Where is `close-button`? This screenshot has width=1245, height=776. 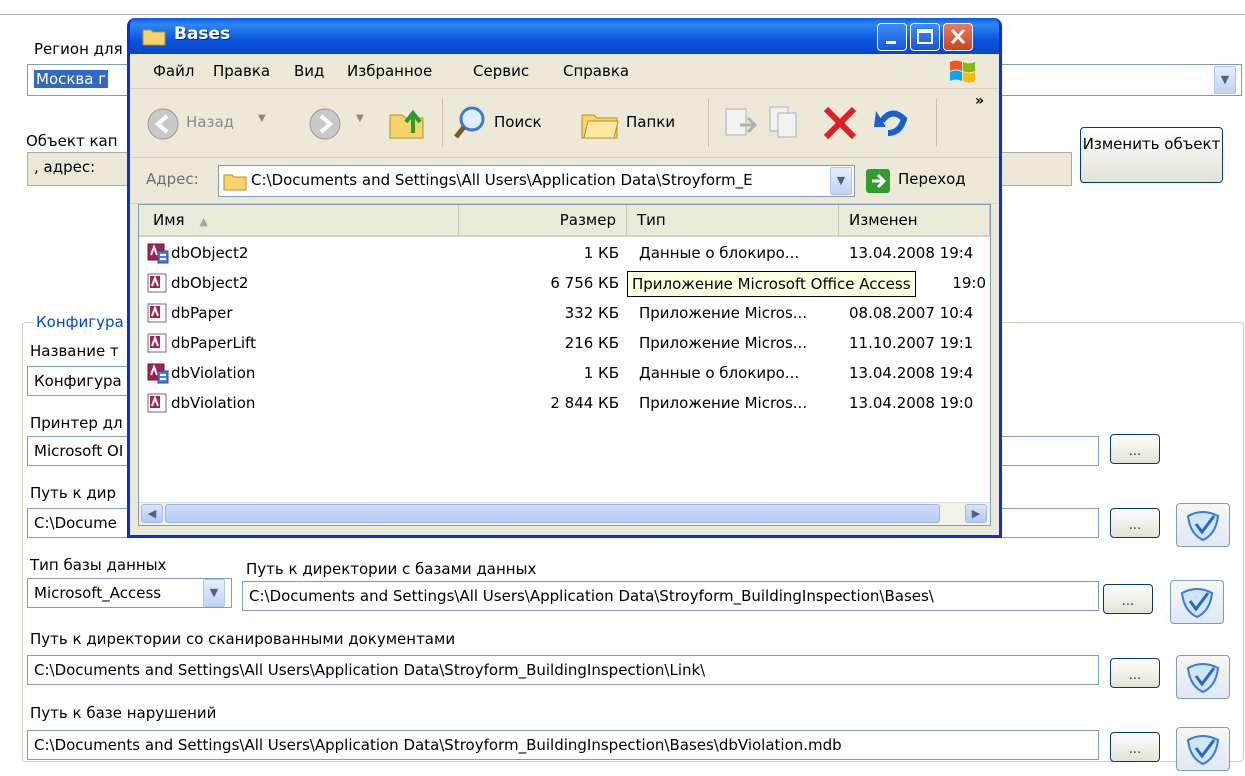 close-button is located at coordinates (958, 37).